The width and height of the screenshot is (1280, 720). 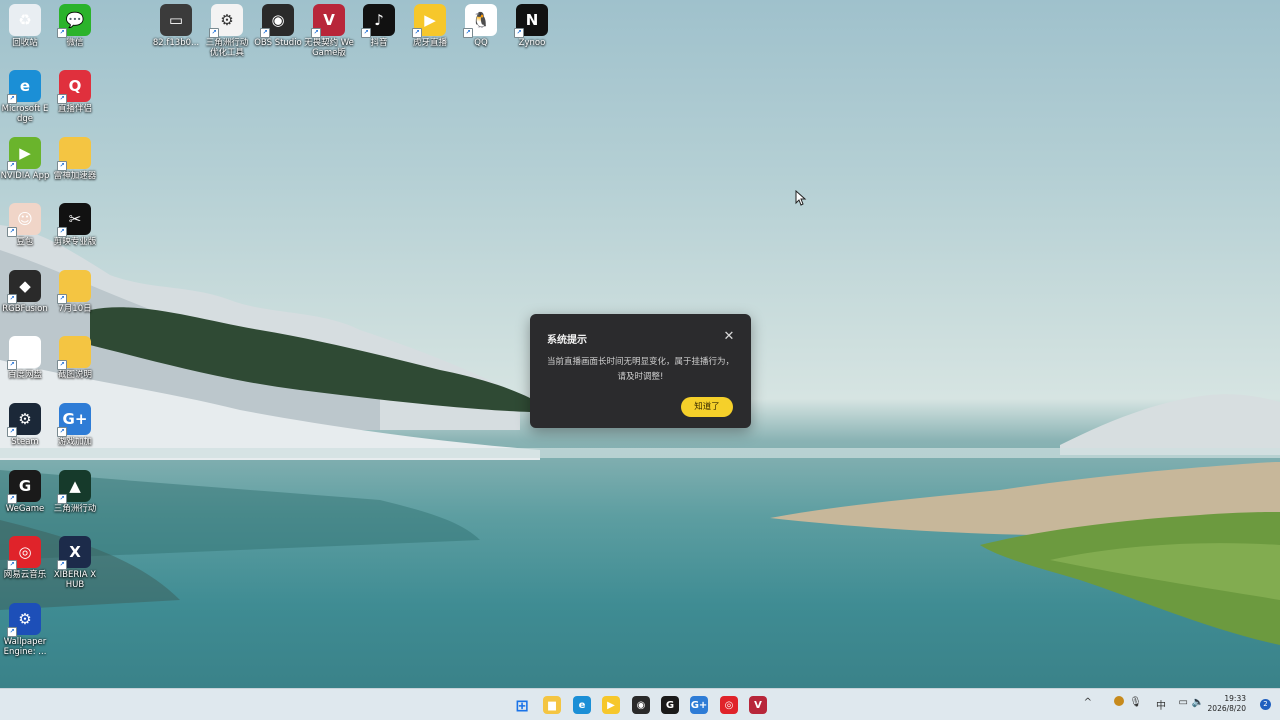 I want to click on ime-indicator: 中, so click(x=1161, y=704).